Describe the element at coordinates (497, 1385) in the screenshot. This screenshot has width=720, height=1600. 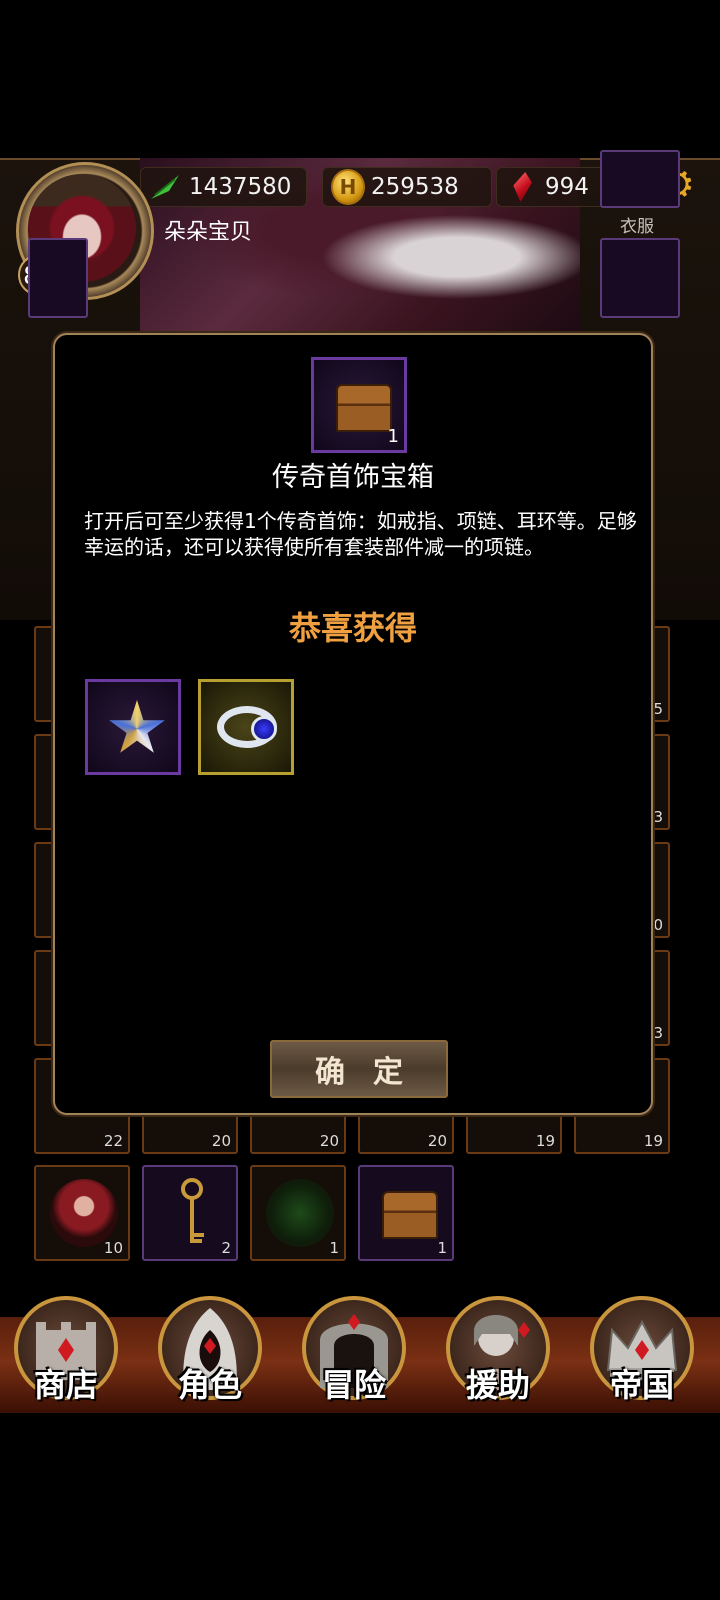
I see `nav-assist-label: 援助` at that location.